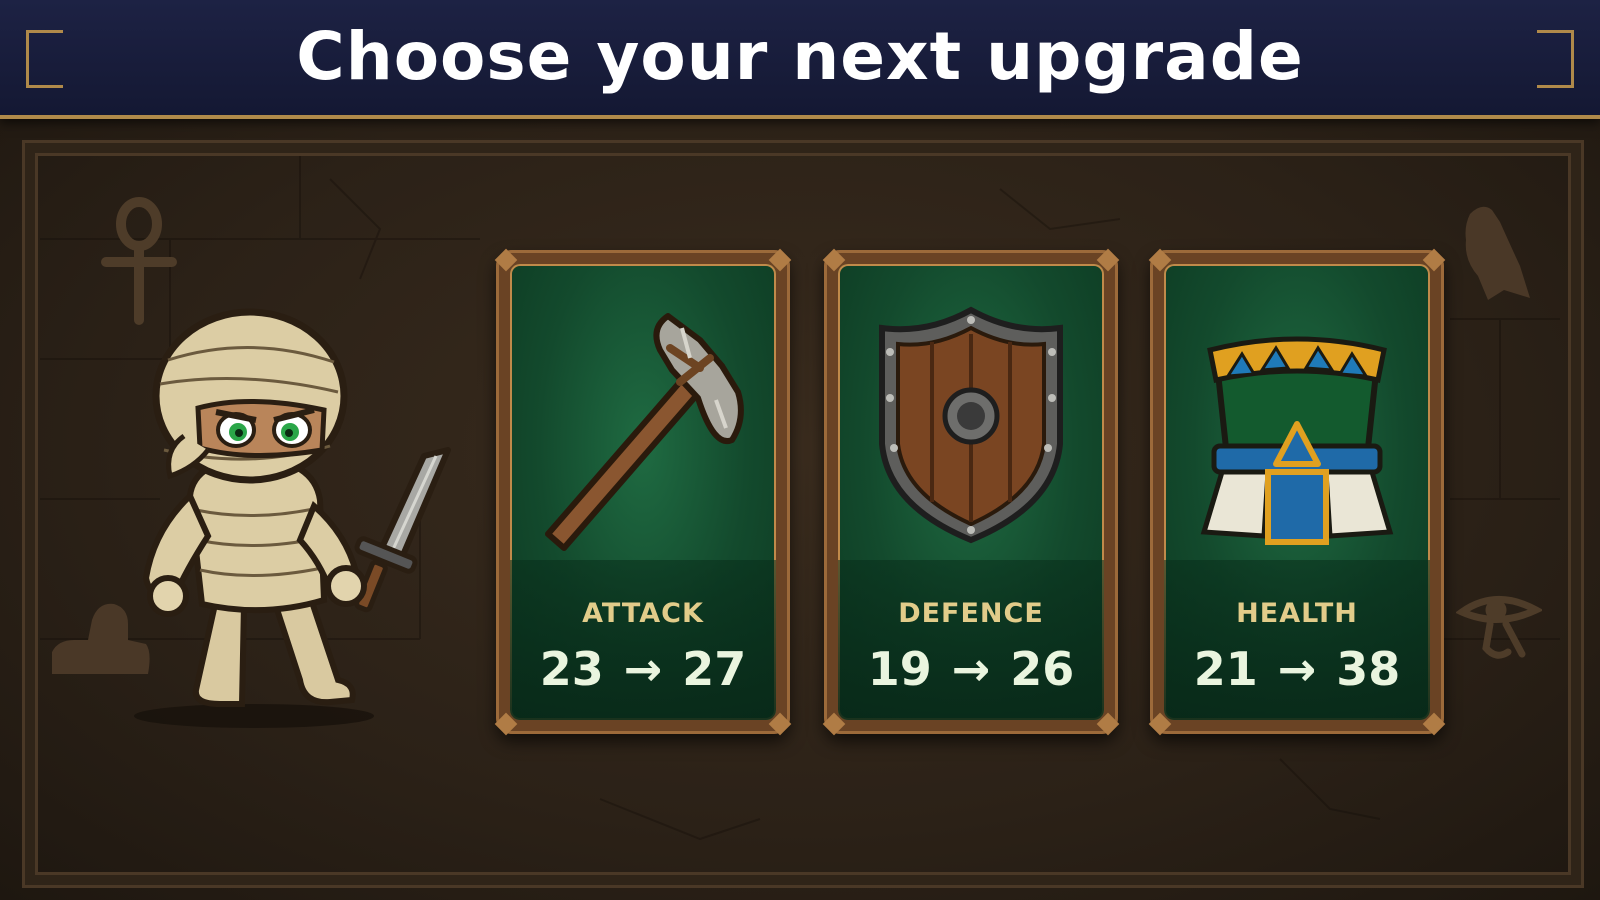 The height and width of the screenshot is (900, 1600). What do you see at coordinates (899, 669) in the screenshot?
I see `stat-current: 19` at bounding box center [899, 669].